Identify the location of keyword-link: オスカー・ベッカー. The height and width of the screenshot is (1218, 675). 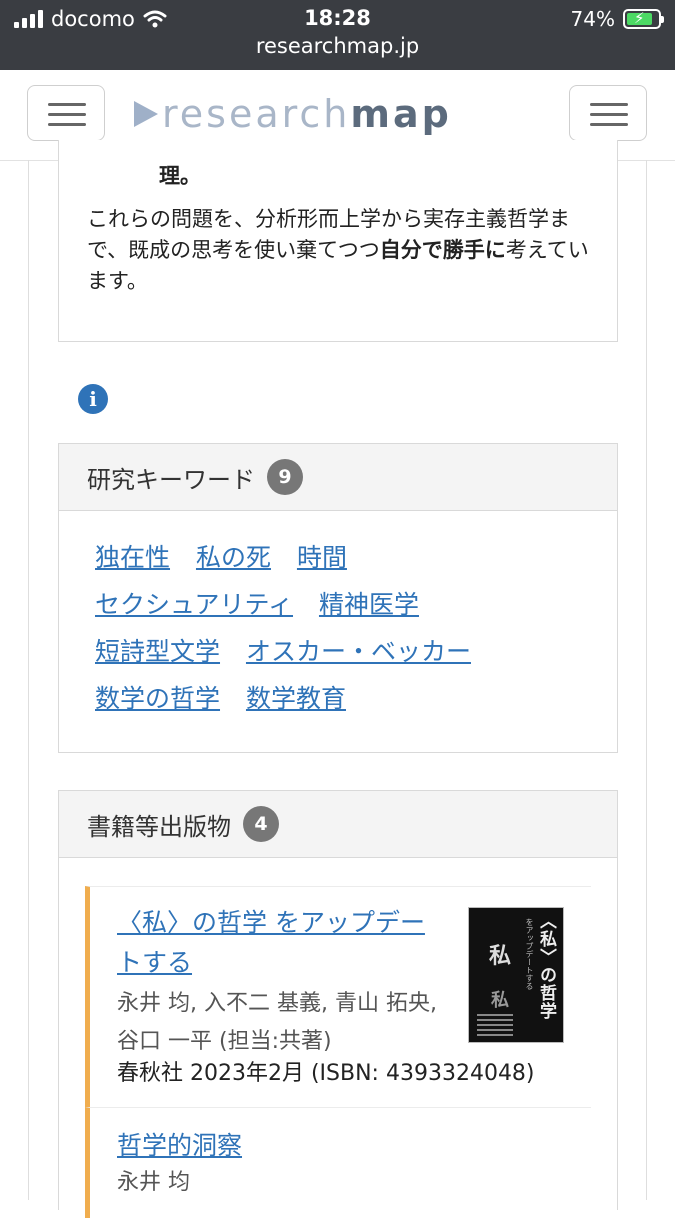
(358, 651).